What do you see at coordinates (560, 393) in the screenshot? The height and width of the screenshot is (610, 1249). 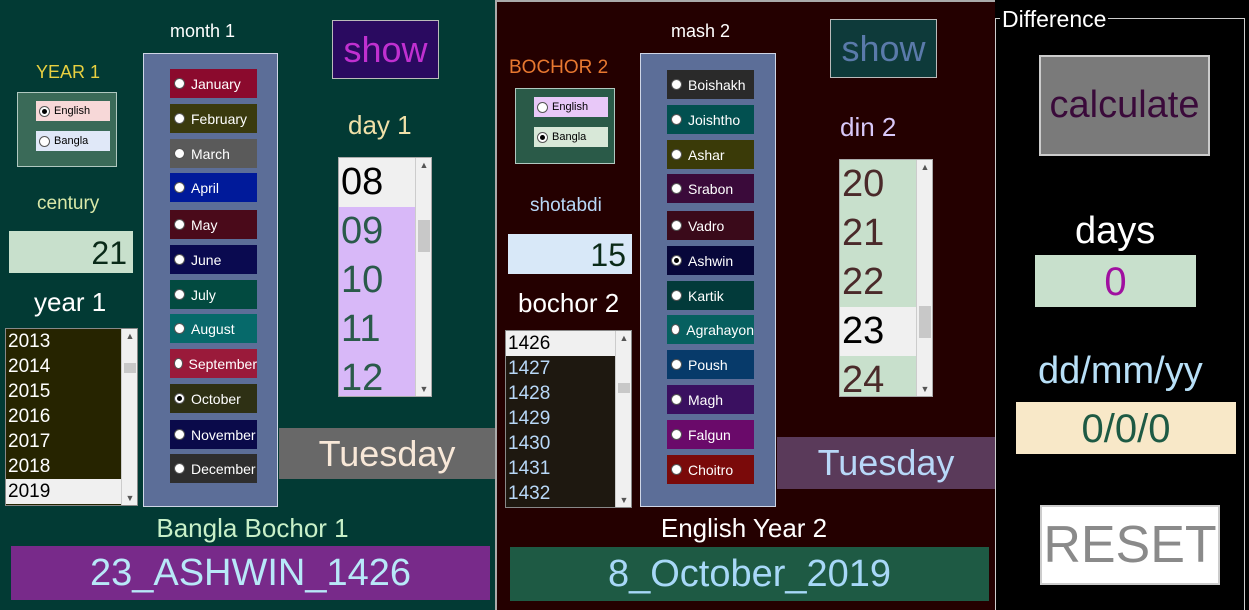 I see `list-item: 1428` at bounding box center [560, 393].